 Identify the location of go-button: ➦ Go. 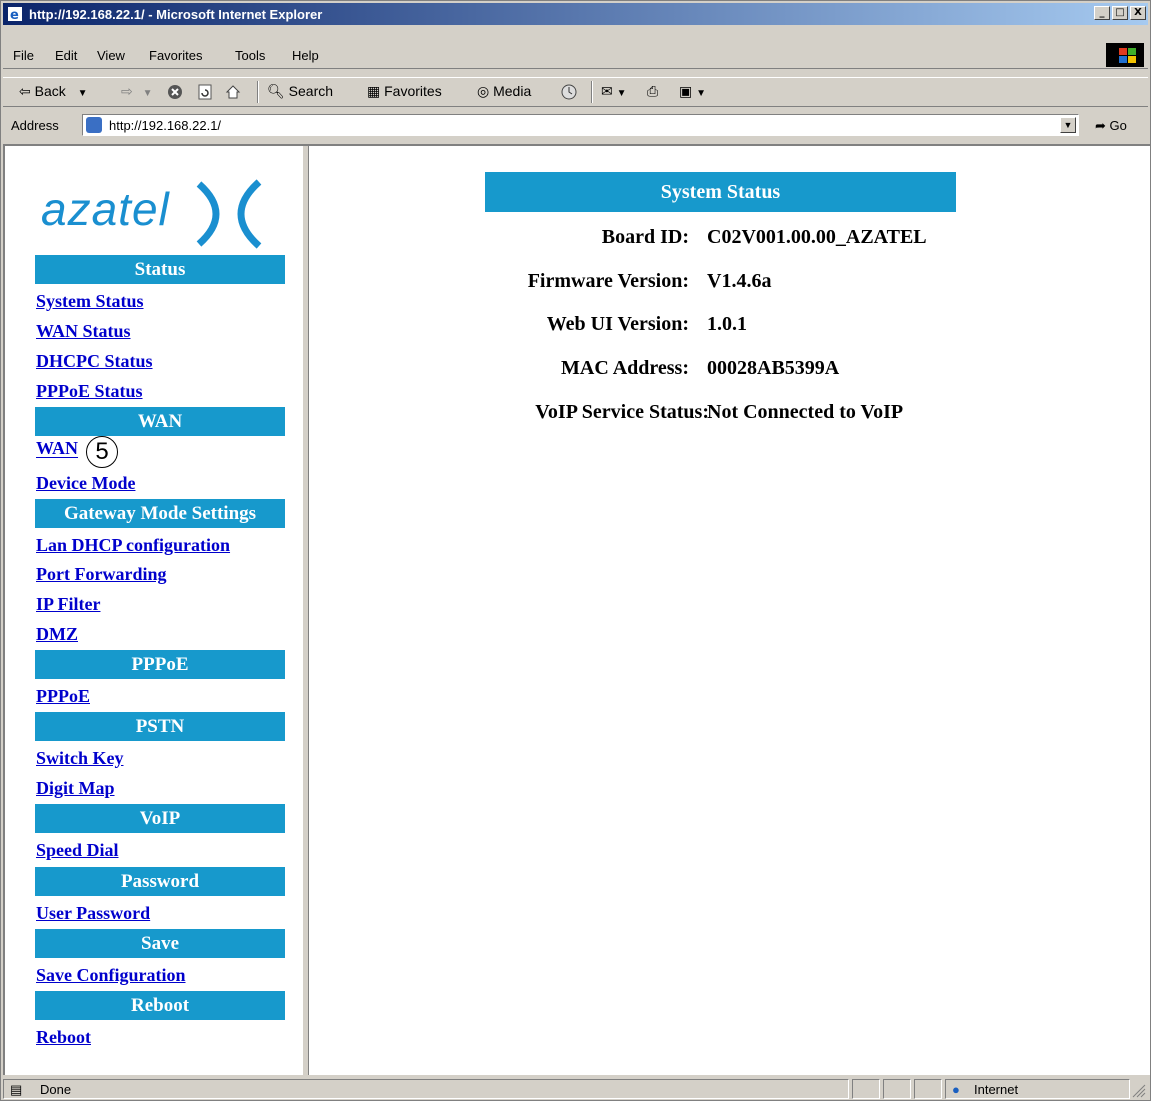
(1111, 126).